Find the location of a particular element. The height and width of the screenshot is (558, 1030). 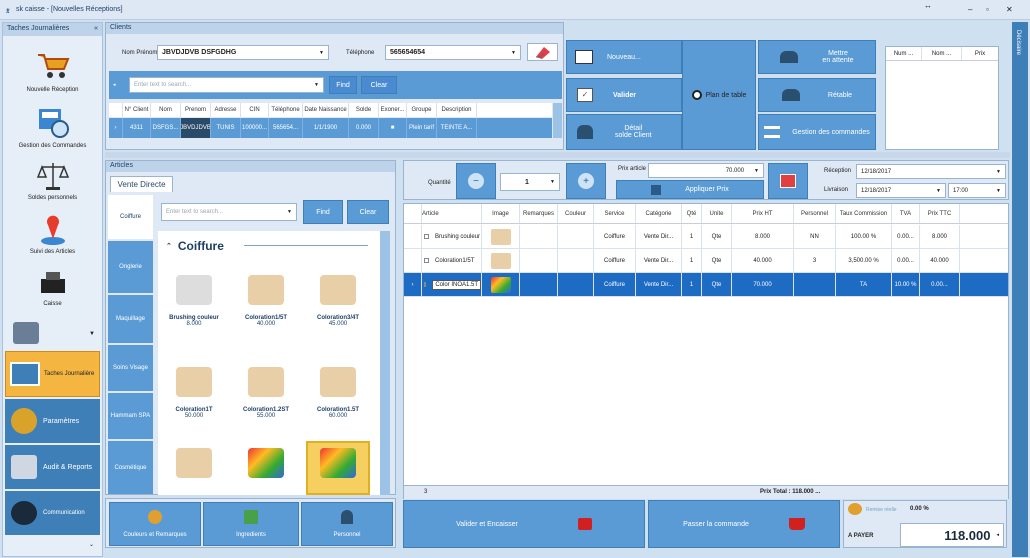

order-col-header: Article is located at coordinates (452, 213).